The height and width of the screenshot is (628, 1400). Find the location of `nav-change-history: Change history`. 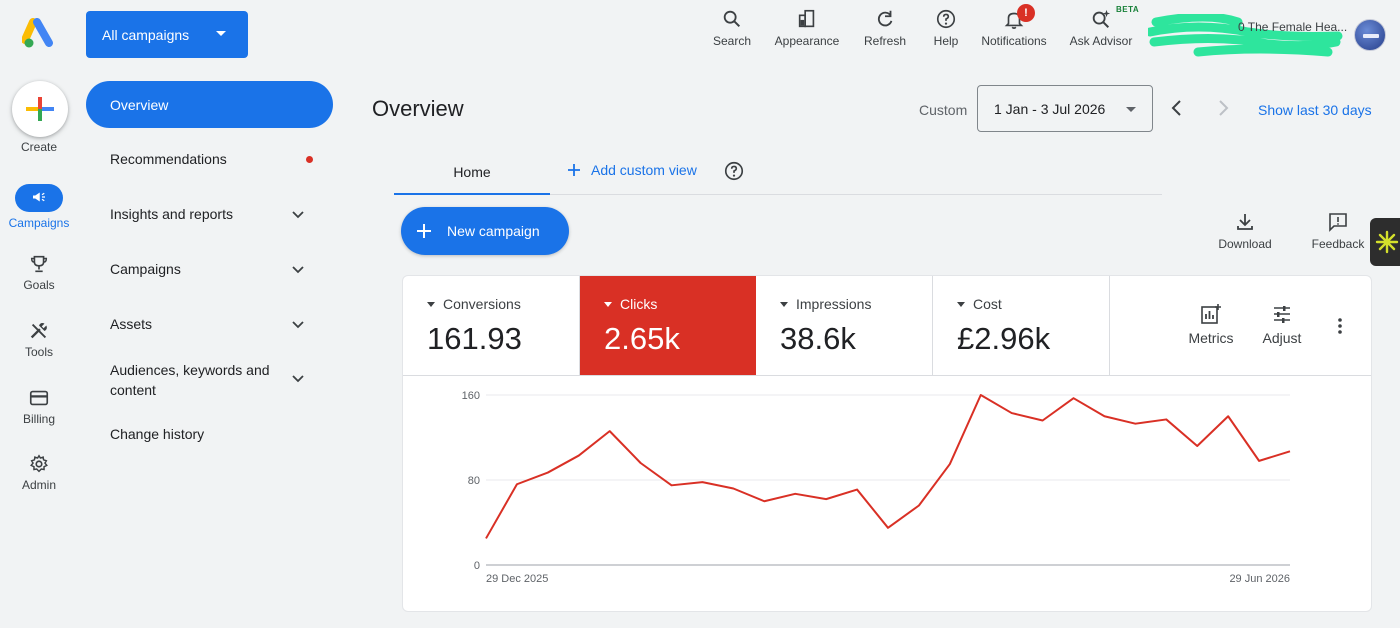

nav-change-history: Change history is located at coordinates (209, 434).